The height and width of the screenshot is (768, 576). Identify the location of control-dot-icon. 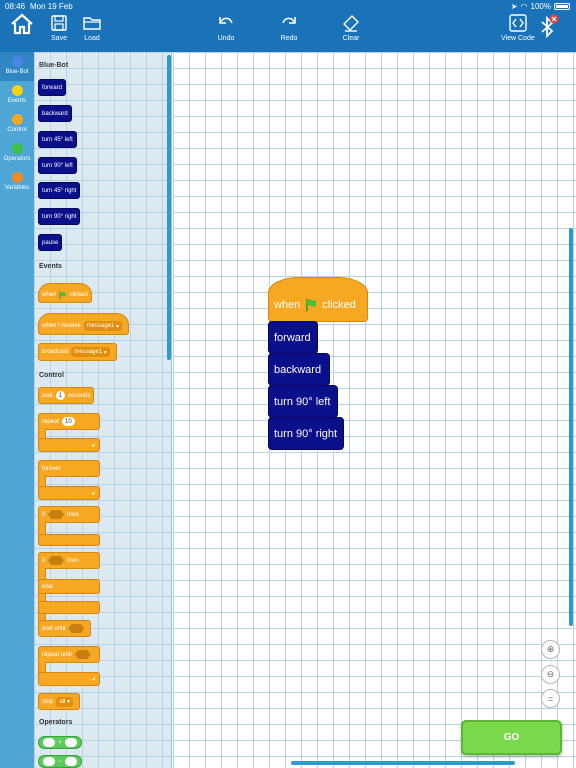
(17, 119).